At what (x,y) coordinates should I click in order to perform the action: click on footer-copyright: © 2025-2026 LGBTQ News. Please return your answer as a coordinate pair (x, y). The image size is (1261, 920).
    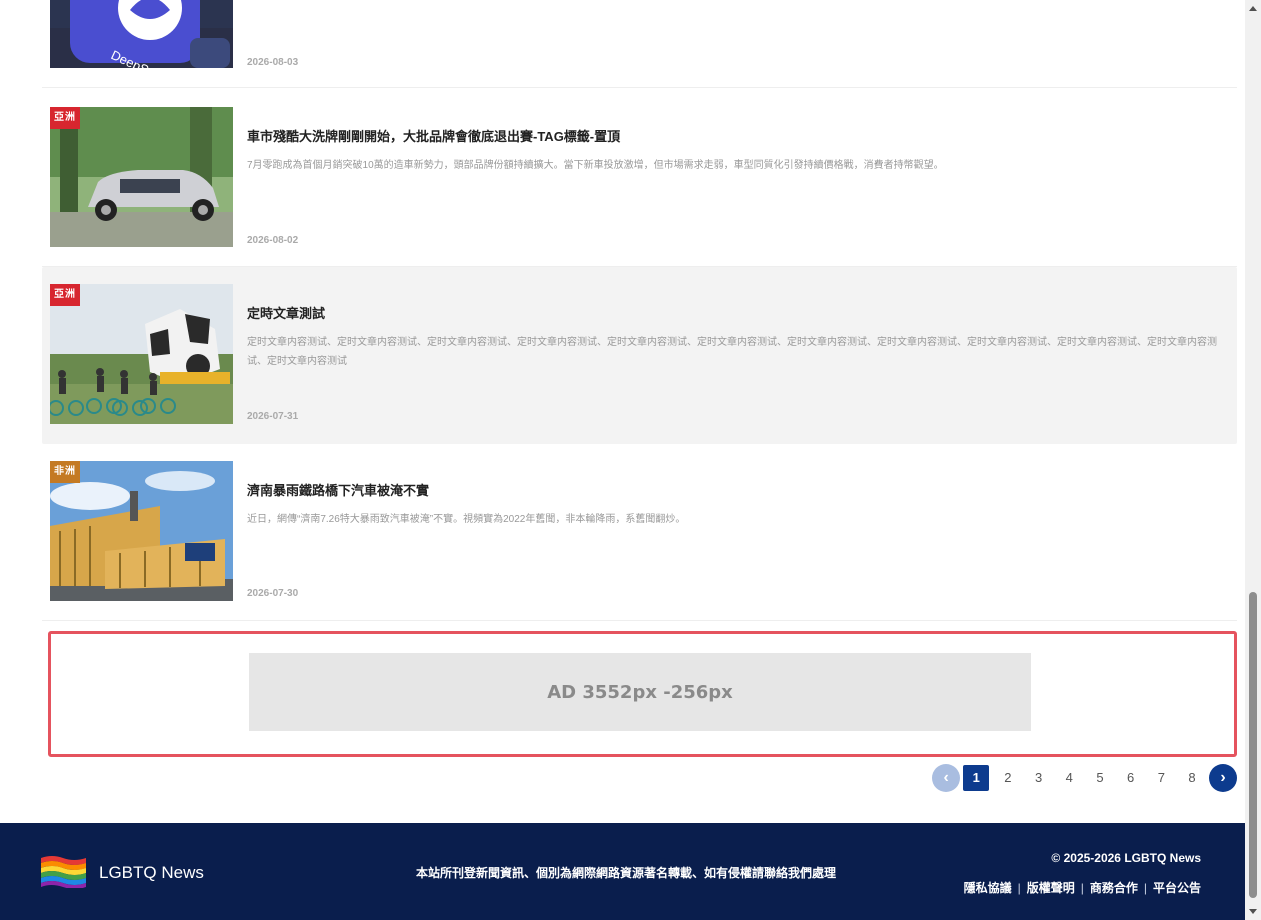
    Looking at the image, I should click on (1126, 858).